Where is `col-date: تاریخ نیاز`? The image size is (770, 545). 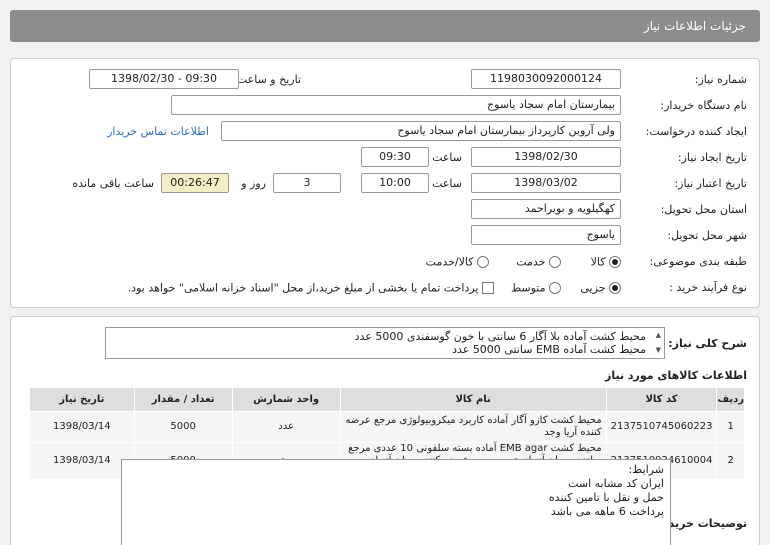
col-date: تاریخ نیاز is located at coordinates (82, 399).